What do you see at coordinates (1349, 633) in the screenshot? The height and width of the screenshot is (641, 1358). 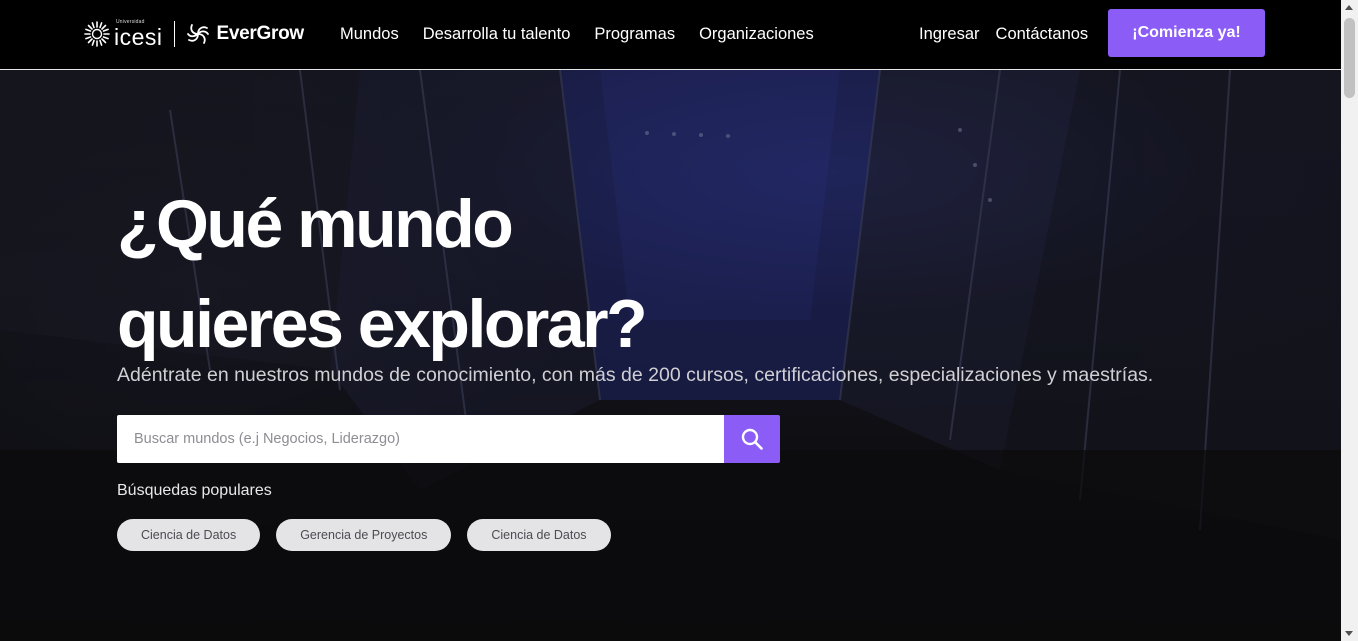 I see `scroll-down-arrow-icon` at bounding box center [1349, 633].